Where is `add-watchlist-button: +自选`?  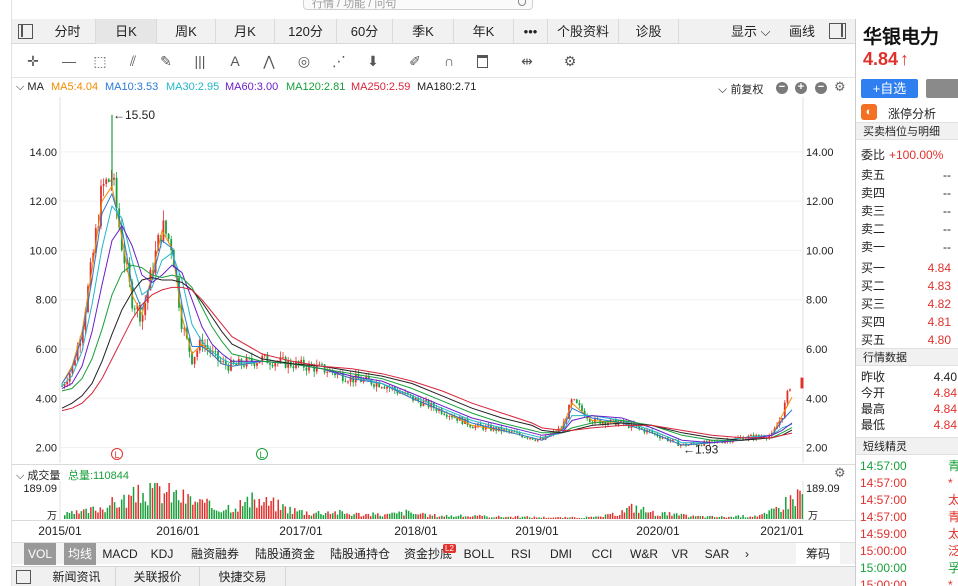 add-watchlist-button: +自选 is located at coordinates (889, 88).